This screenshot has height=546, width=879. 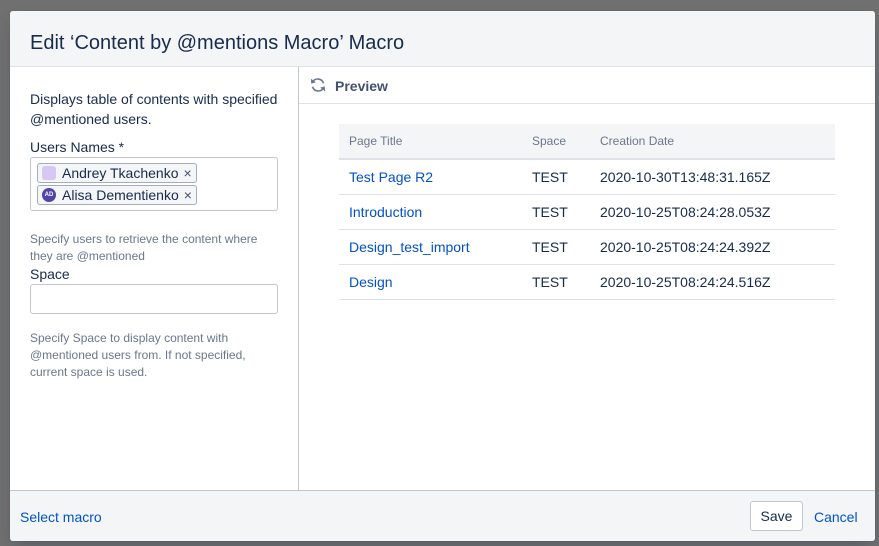 I want to click on user-tag-label: Alisa Dementienko, so click(x=120, y=195).